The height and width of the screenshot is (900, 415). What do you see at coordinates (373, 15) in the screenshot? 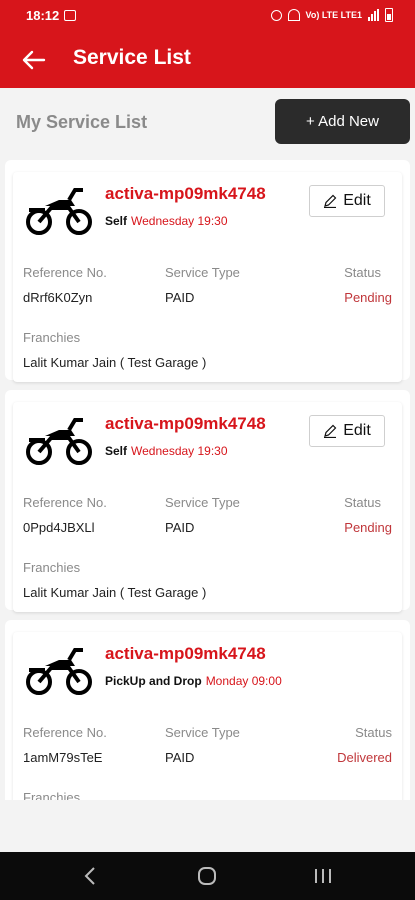
I see `signal-icon` at bounding box center [373, 15].